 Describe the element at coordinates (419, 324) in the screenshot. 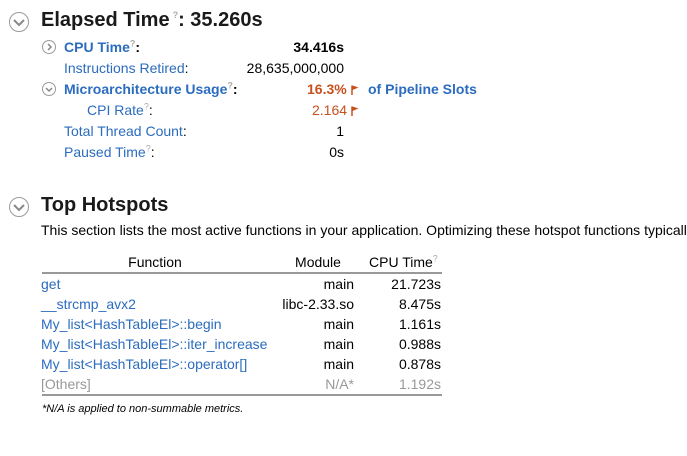

I see `cpu-time-cell: 1.161s` at that location.